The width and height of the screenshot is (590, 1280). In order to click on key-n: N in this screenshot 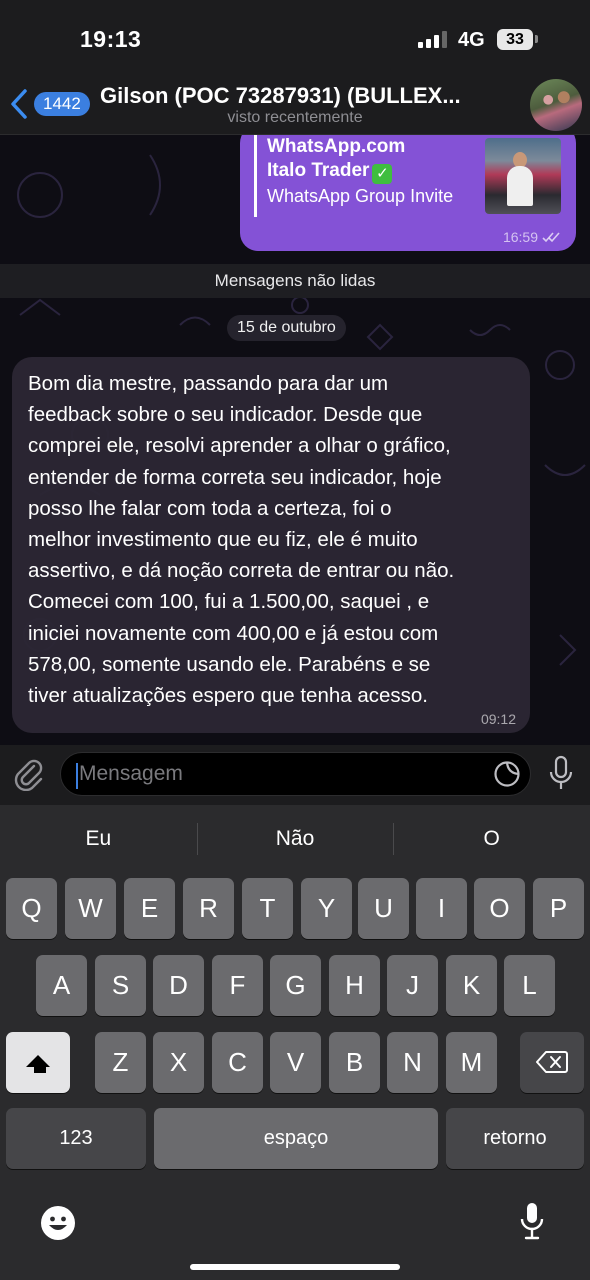, I will do `click(412, 1062)`.